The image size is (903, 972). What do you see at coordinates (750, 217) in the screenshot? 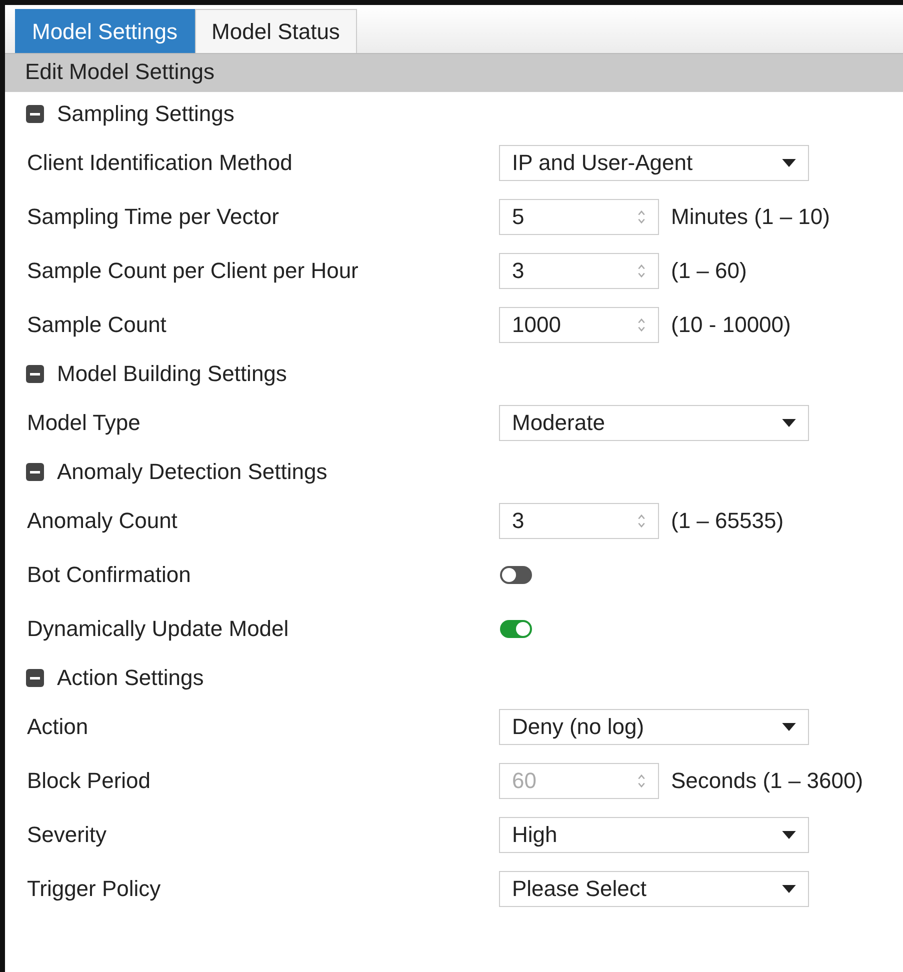
I see `range-hint: Minutes (1 – 10)` at bounding box center [750, 217].